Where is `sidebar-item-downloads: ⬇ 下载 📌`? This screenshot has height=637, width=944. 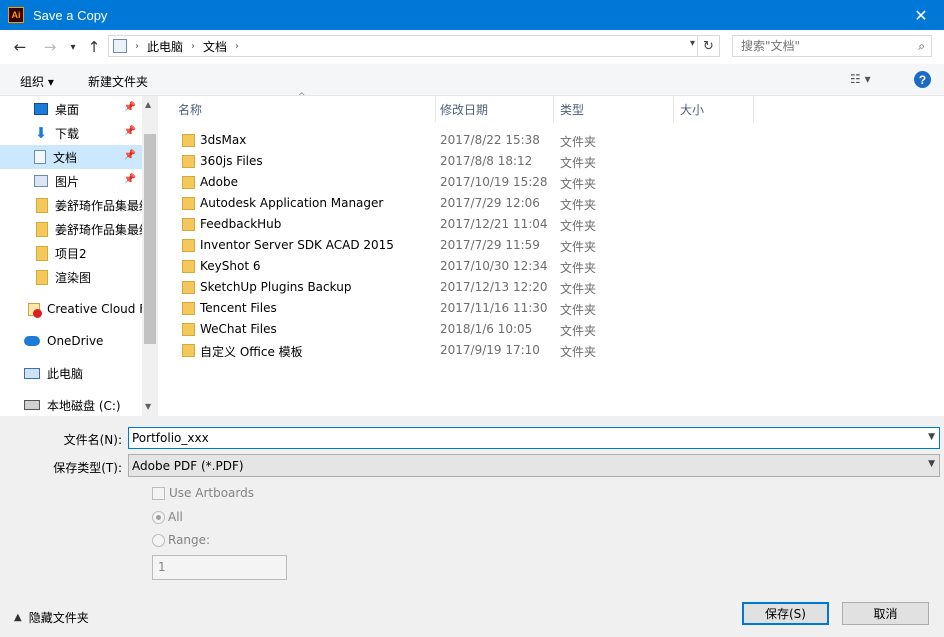 sidebar-item-downloads: ⬇ 下载 📌 is located at coordinates (71, 133).